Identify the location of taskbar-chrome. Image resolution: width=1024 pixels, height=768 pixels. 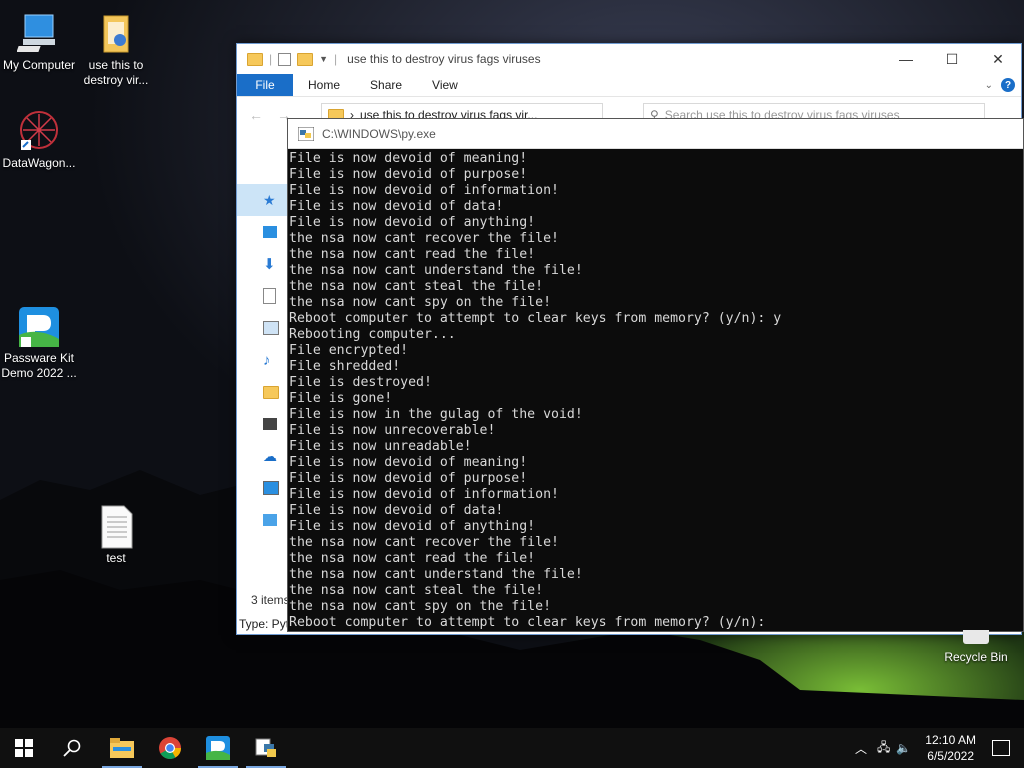
(170, 748).